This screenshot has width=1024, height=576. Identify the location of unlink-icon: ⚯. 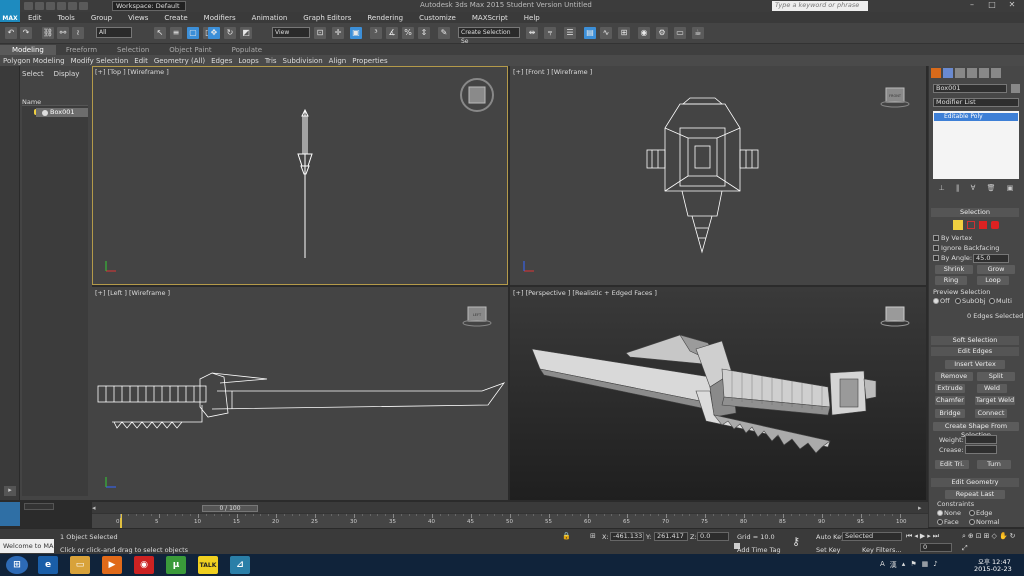
(63, 33).